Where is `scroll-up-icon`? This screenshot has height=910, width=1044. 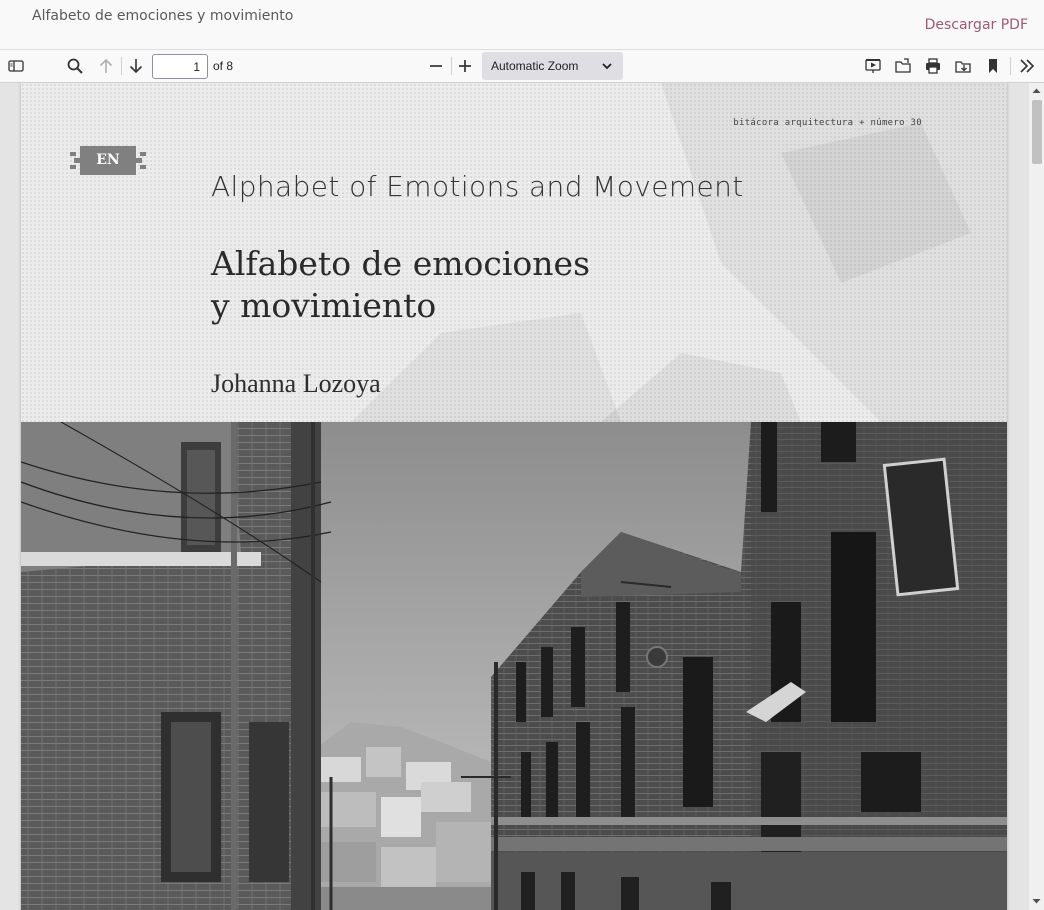
scroll-up-icon is located at coordinates (1036, 91).